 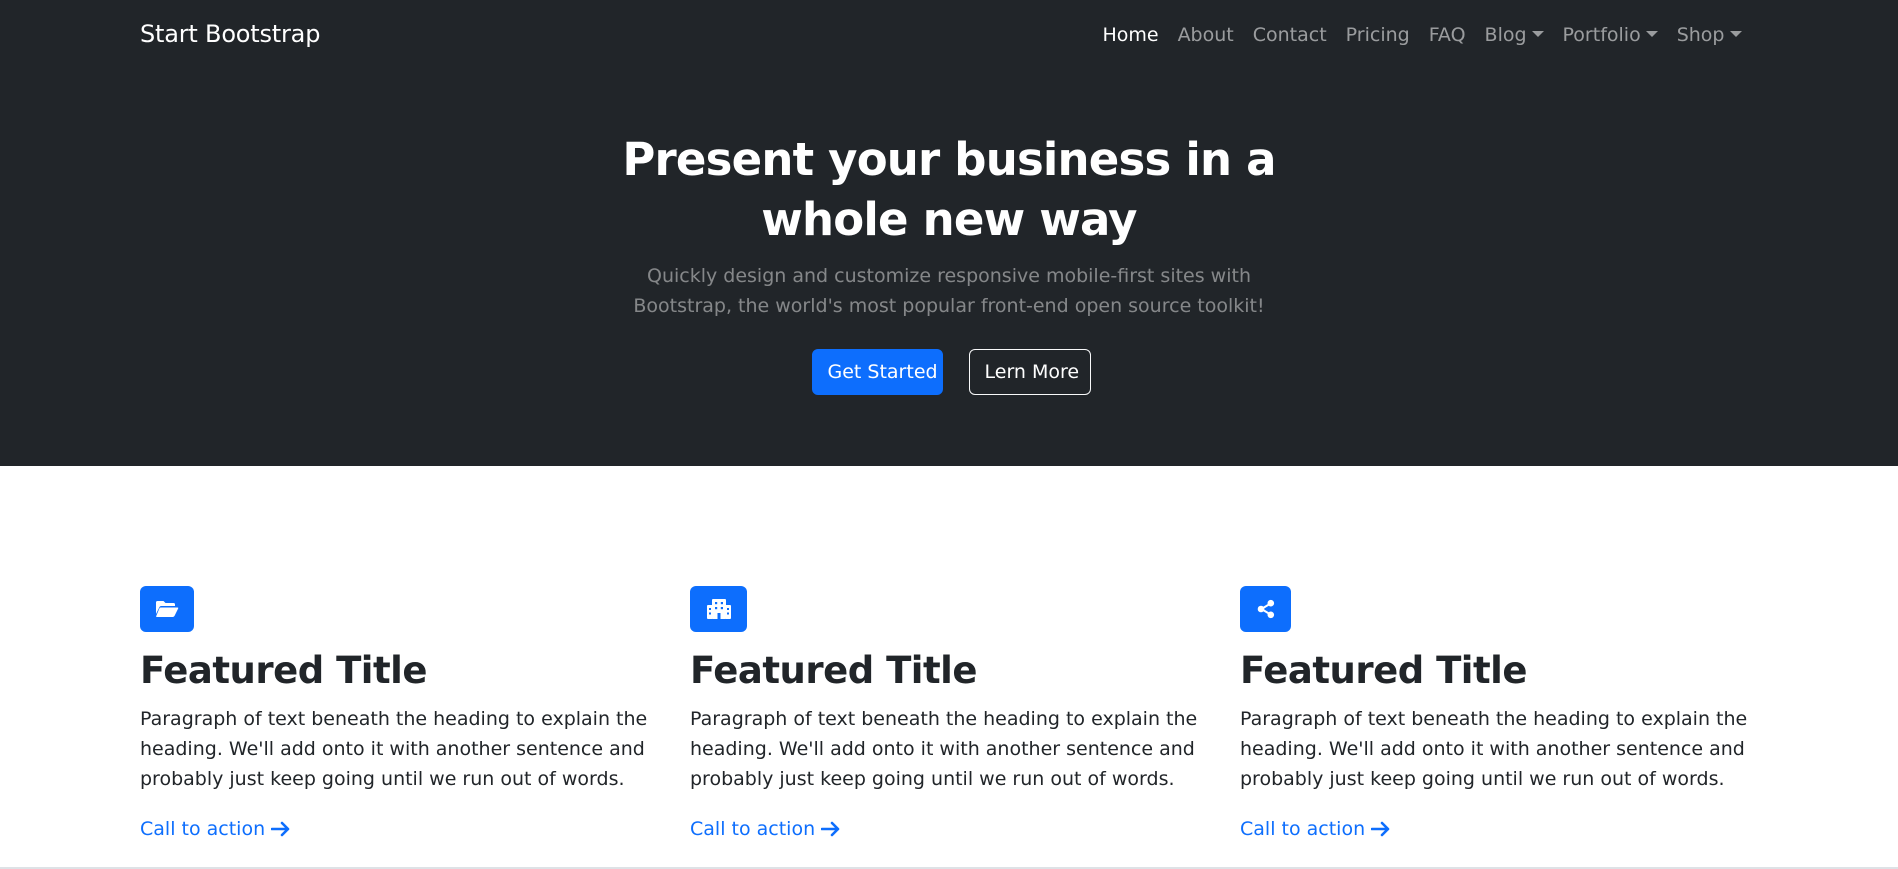 What do you see at coordinates (1029, 372) in the screenshot?
I see `learn-more-button: Lern More` at bounding box center [1029, 372].